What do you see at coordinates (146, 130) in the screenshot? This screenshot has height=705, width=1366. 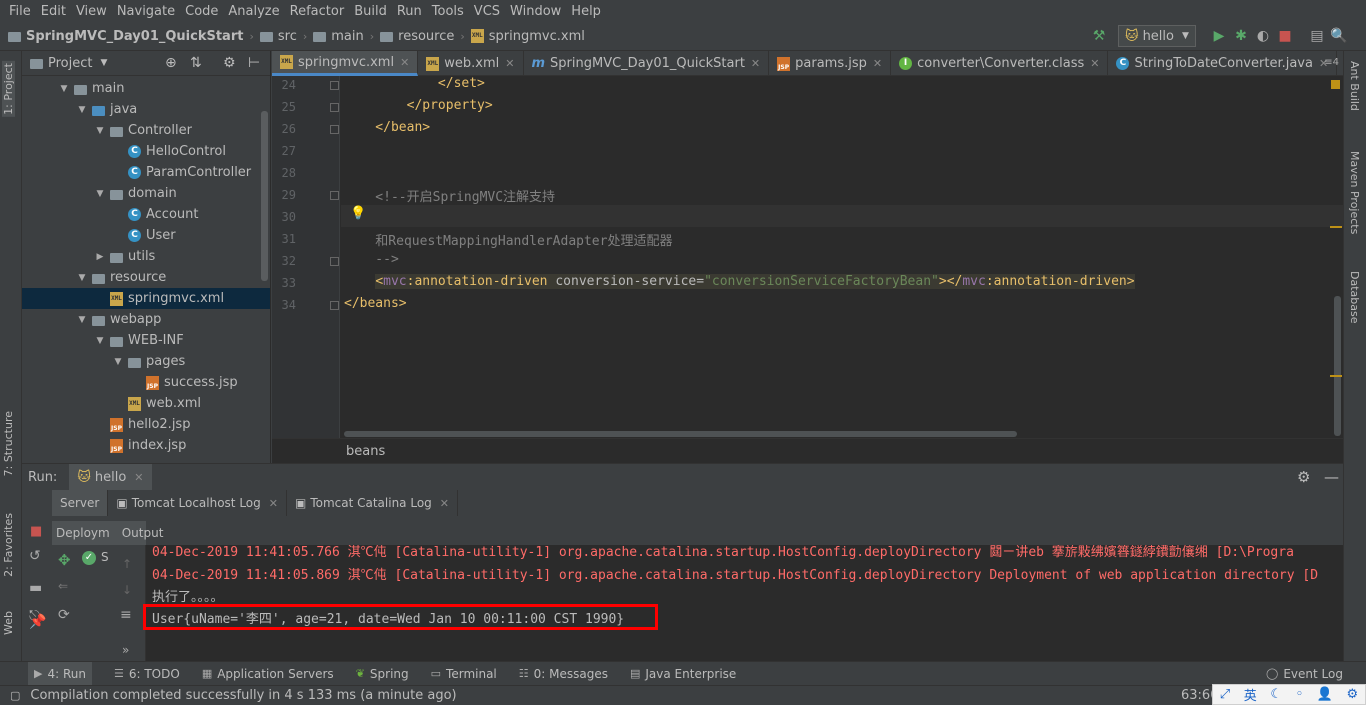 I see `tree-item: ▼ Controller` at bounding box center [146, 130].